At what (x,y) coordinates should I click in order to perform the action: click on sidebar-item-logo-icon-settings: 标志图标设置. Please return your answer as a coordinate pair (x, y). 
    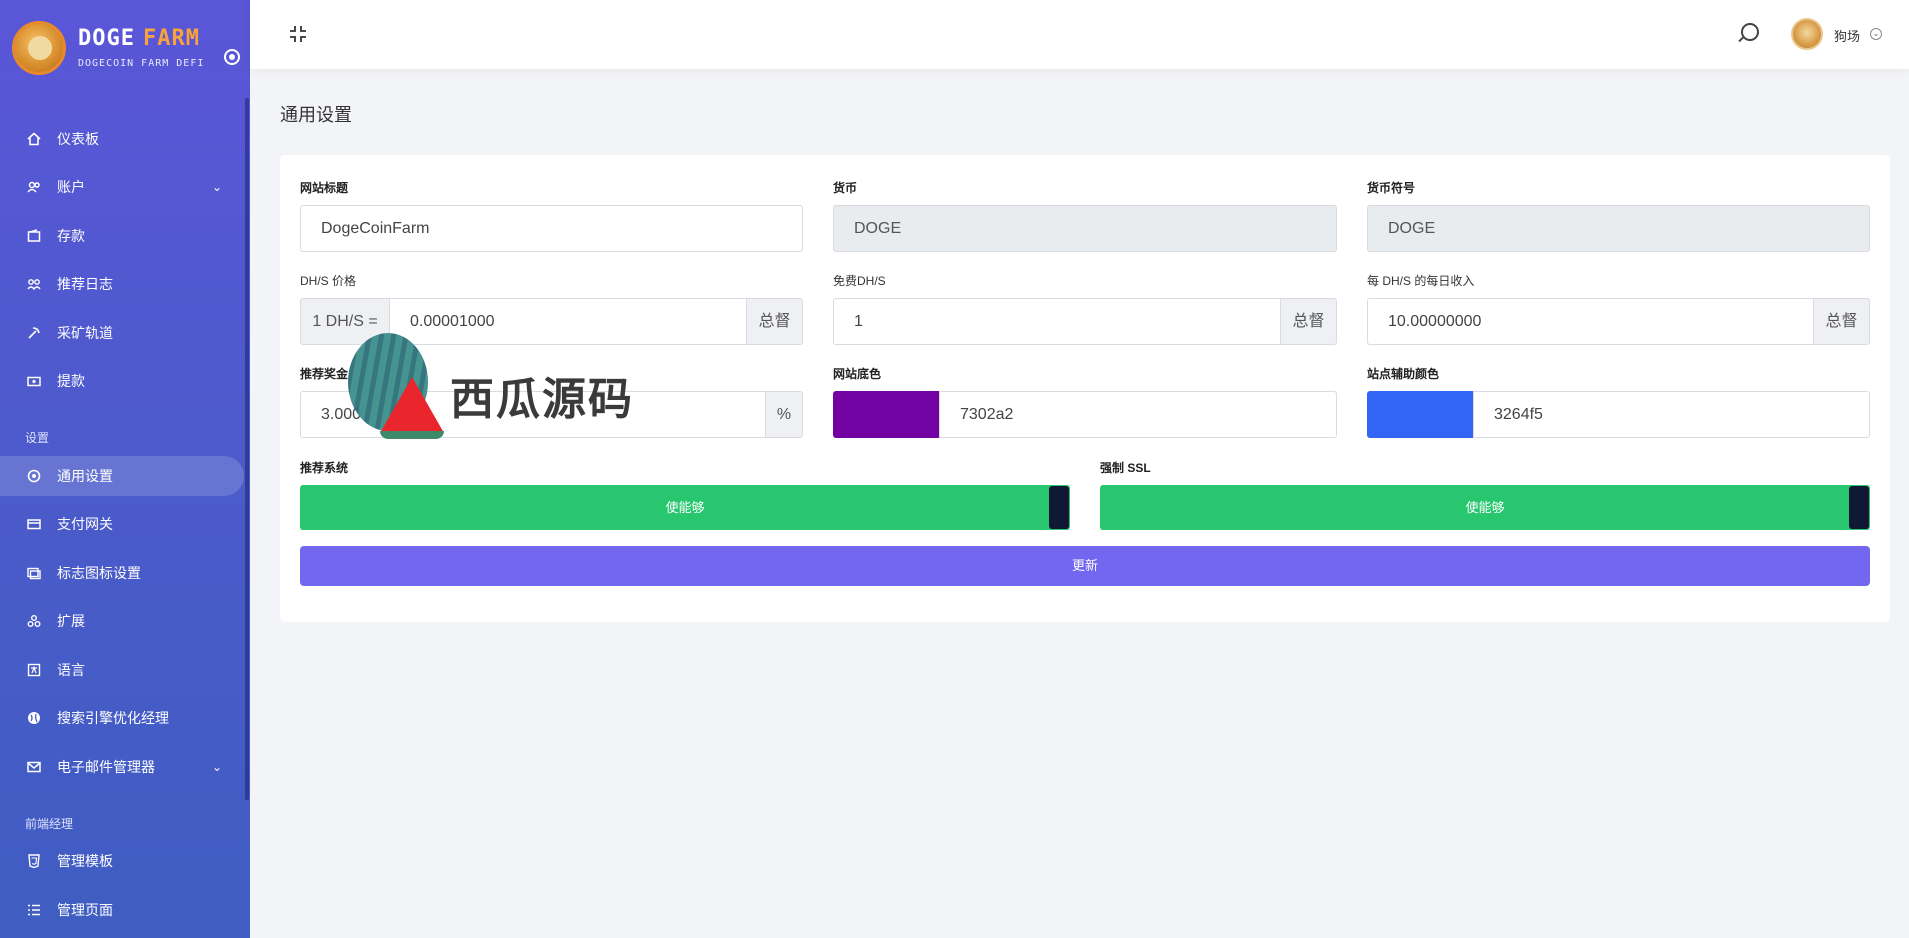
    Looking at the image, I should click on (123, 573).